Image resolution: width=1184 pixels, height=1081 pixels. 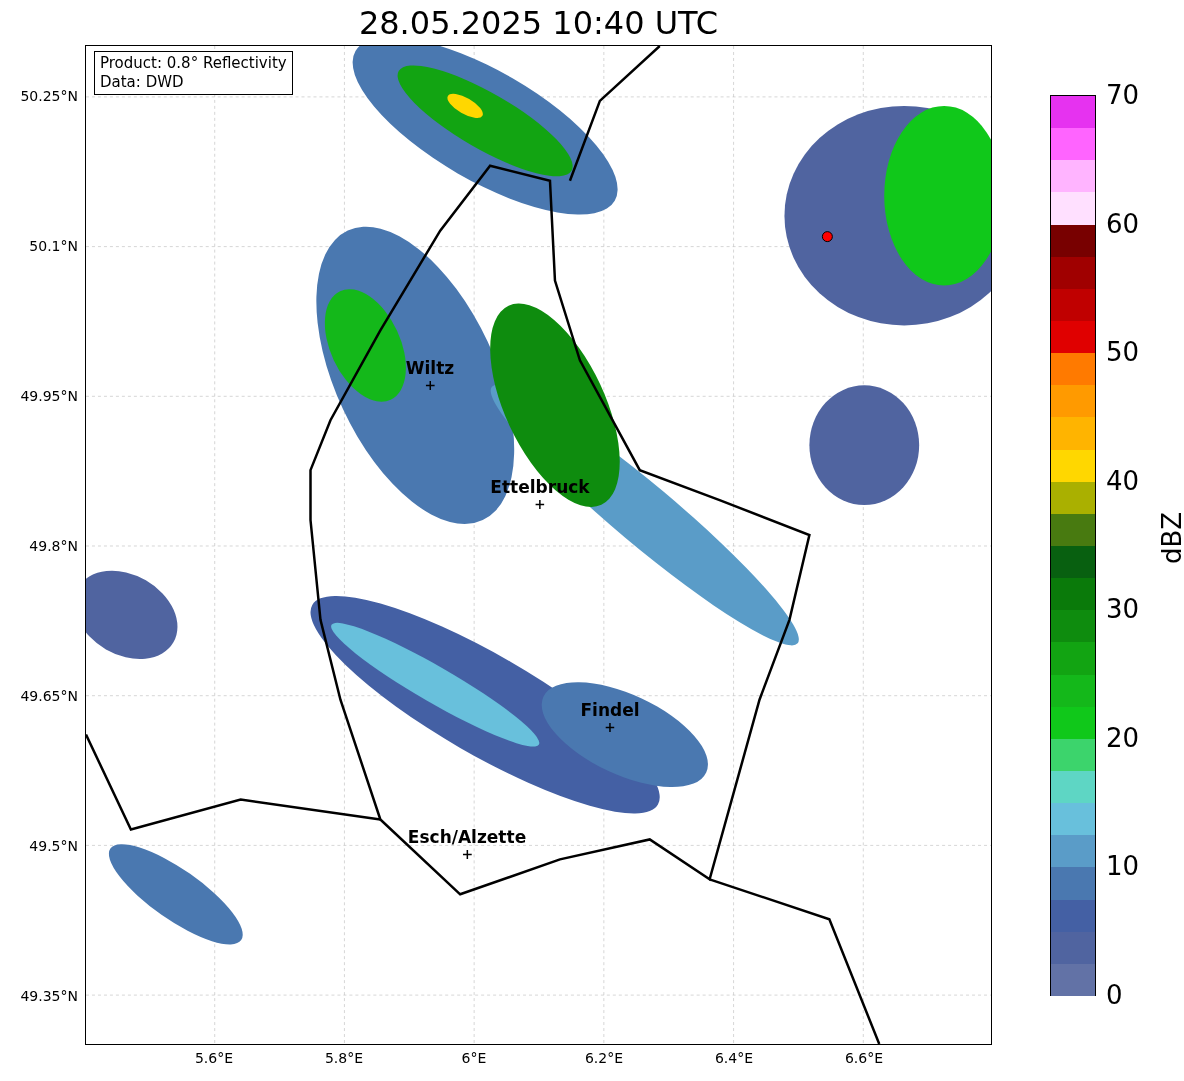 I want to click on axis-tick-label: 49.5°N, so click(x=53, y=846).